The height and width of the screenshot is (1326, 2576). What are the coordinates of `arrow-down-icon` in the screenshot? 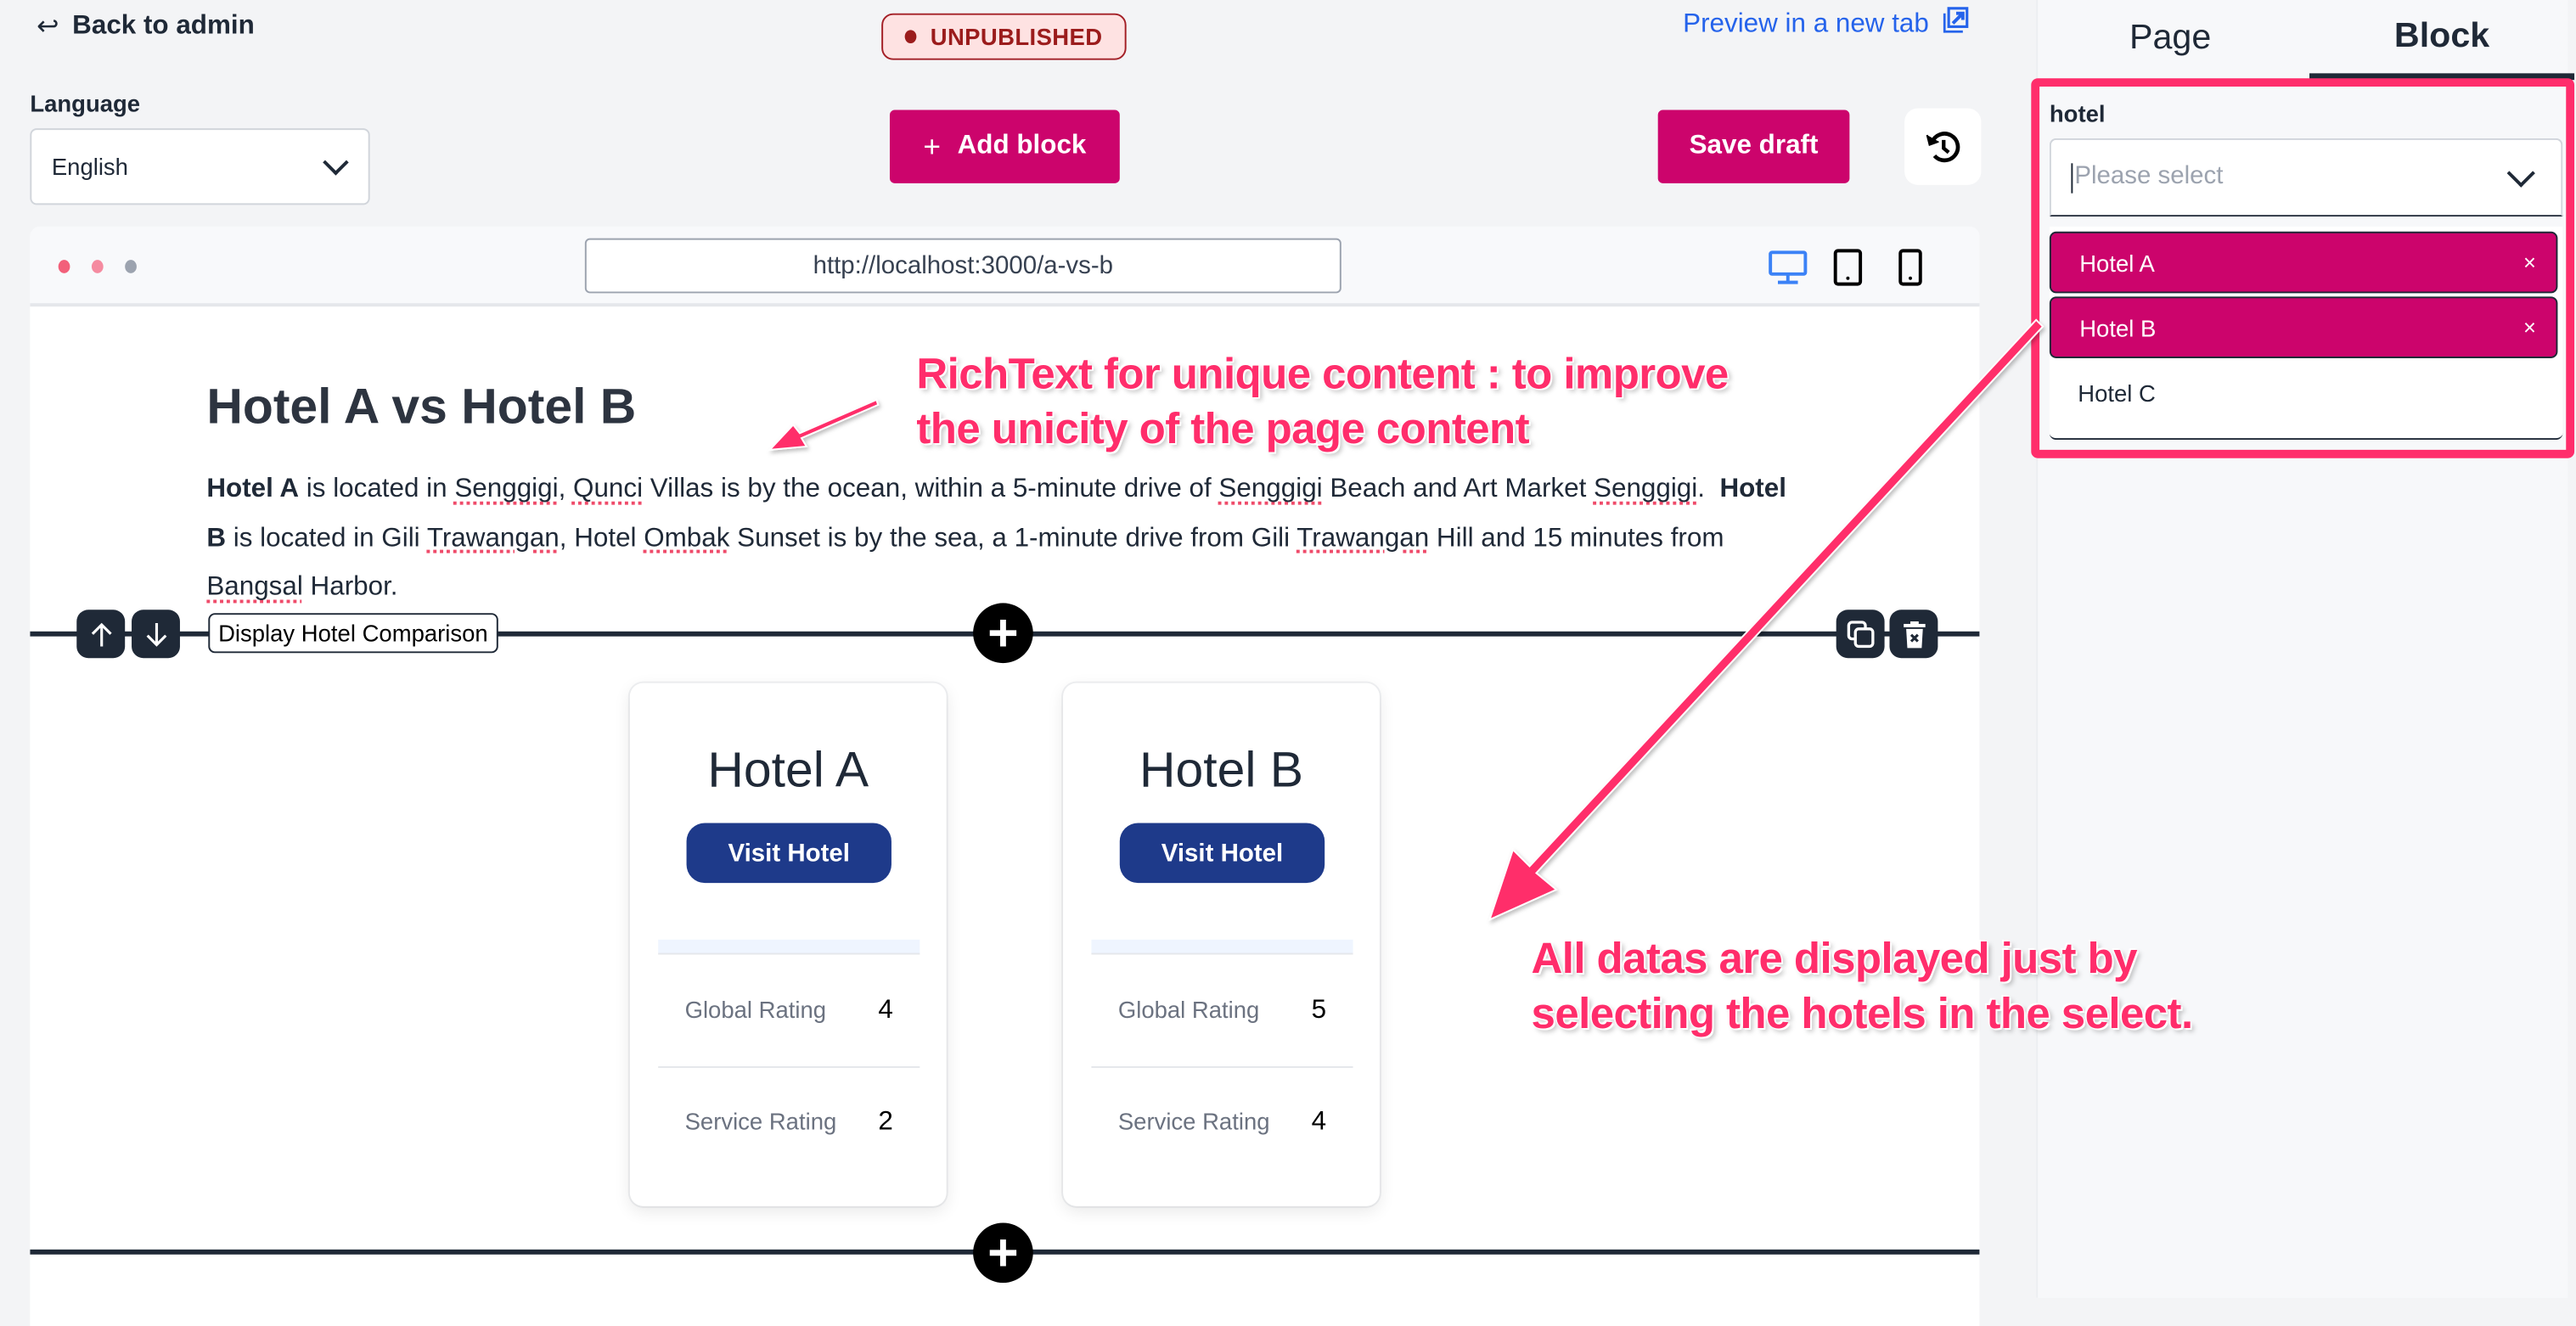 It's located at (155, 633).